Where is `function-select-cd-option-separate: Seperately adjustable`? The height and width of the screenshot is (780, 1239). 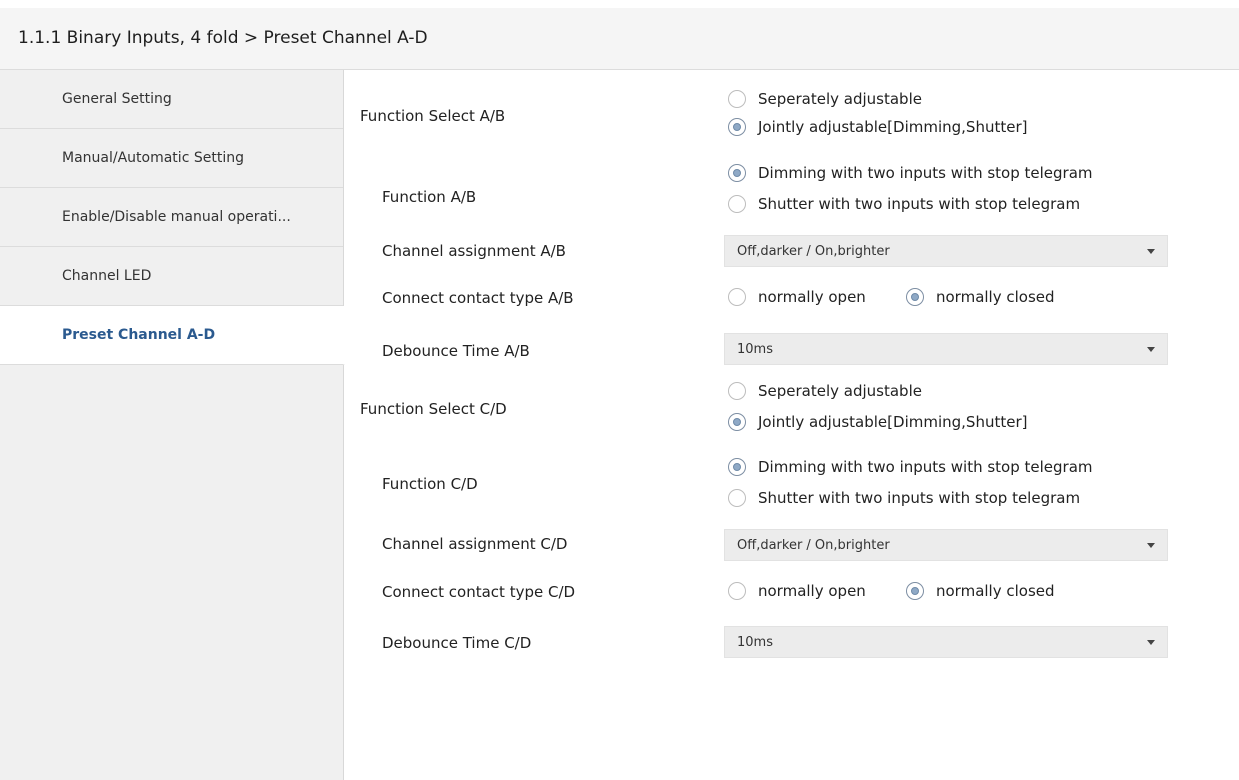
function-select-cd-option-separate: Seperately adjustable is located at coordinates (825, 391).